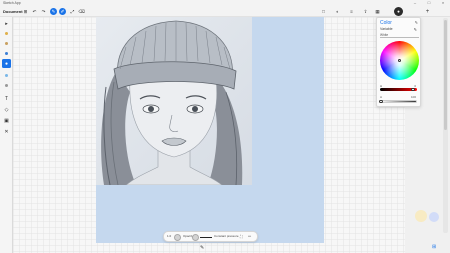  Describe the element at coordinates (81, 11) in the screenshot. I see `eraser-icon: ⌫` at that location.